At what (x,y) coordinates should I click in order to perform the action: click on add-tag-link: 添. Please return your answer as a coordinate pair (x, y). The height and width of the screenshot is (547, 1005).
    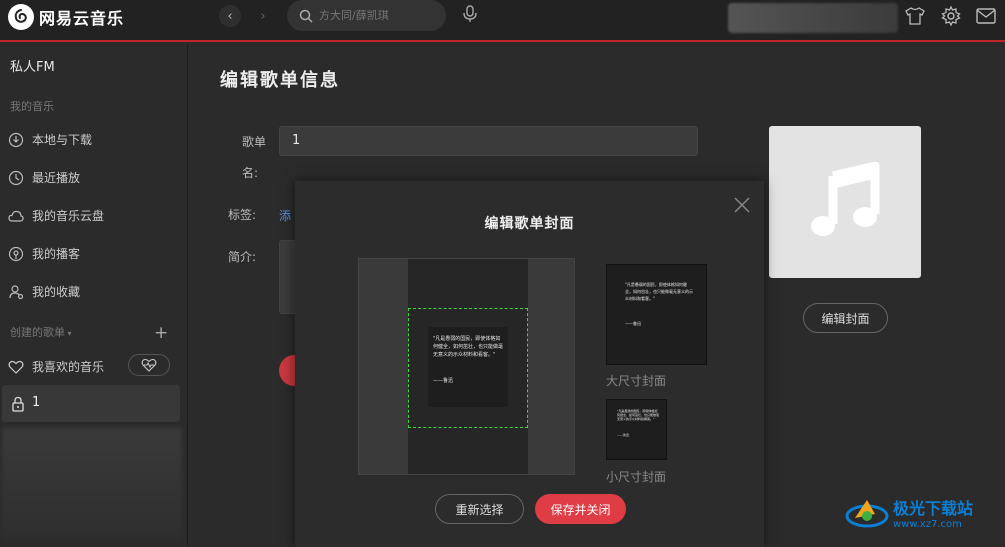
    Looking at the image, I should click on (285, 215).